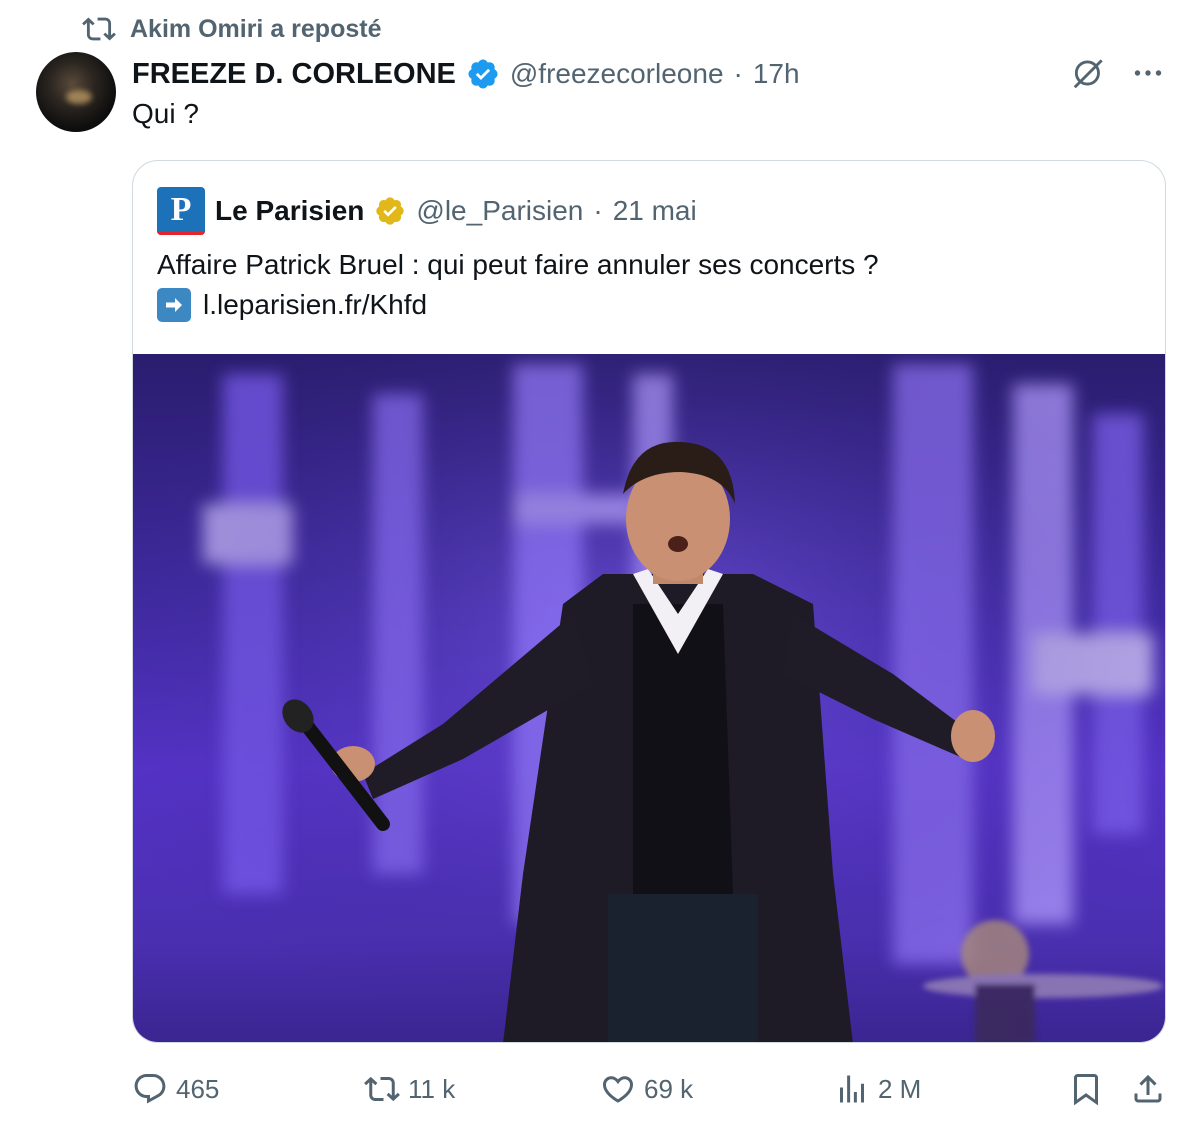  Describe the element at coordinates (617, 74) in the screenshot. I see `author-handle: @freezecorleone` at that location.